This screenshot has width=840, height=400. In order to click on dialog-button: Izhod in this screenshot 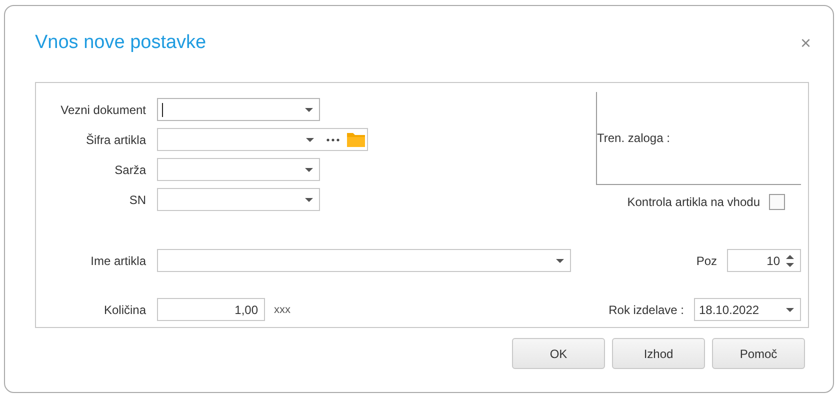, I will do `click(658, 353)`.